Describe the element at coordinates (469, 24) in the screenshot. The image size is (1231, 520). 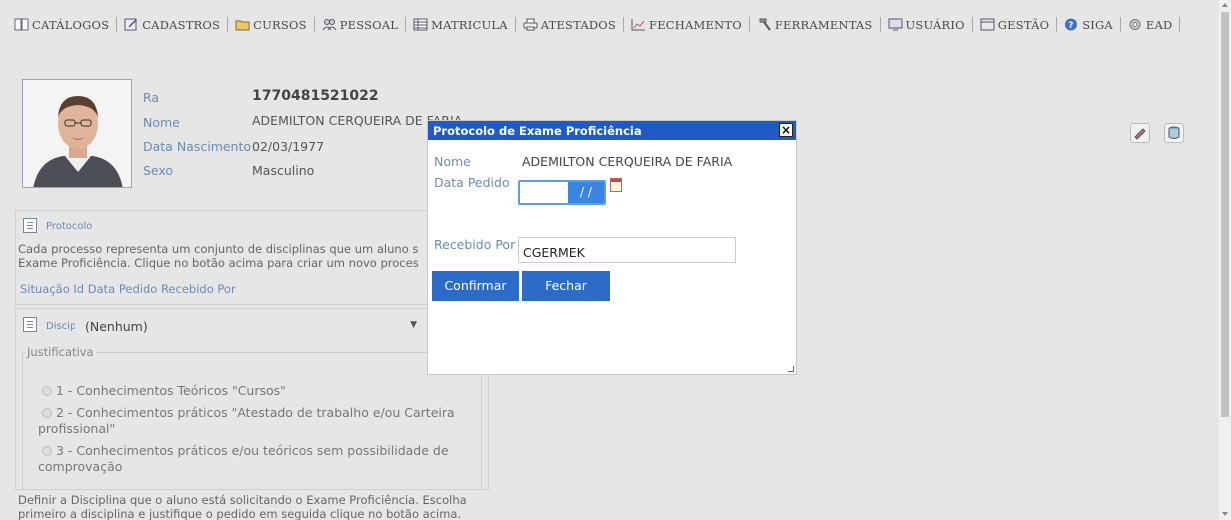
I see `menu-label: MATRICULA` at that location.